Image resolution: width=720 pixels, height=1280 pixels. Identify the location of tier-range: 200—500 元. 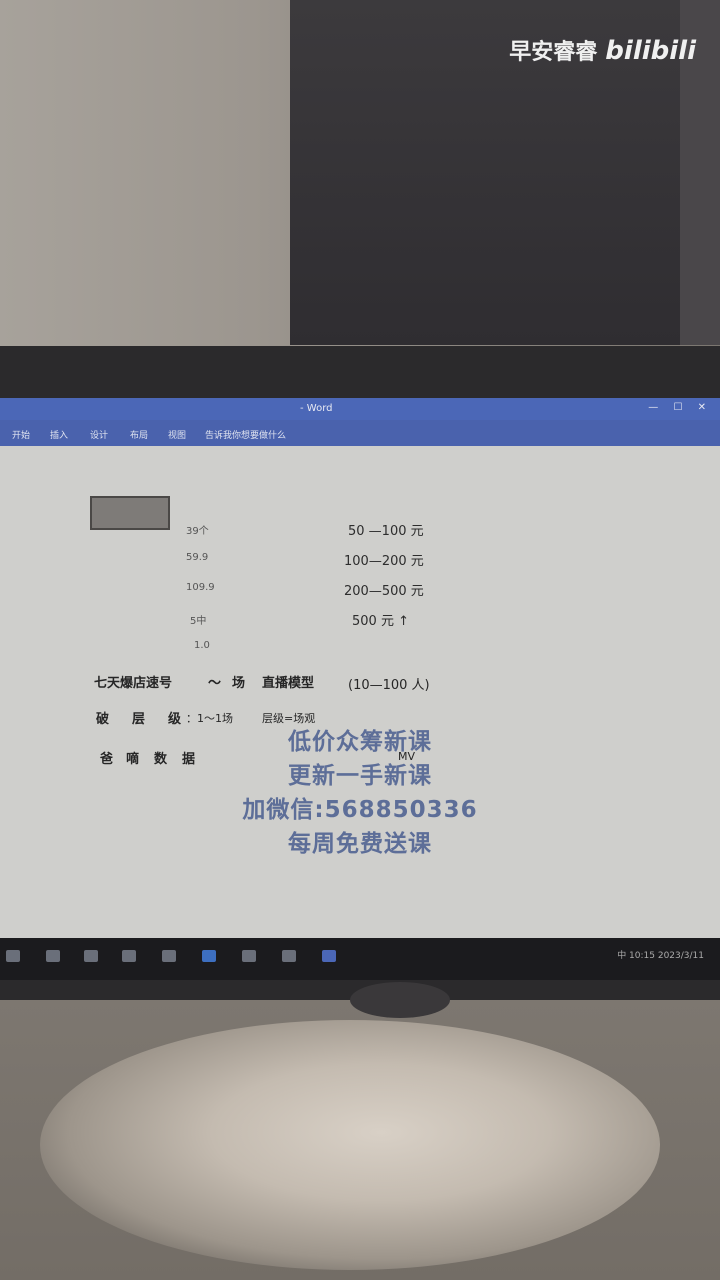
(384, 591).